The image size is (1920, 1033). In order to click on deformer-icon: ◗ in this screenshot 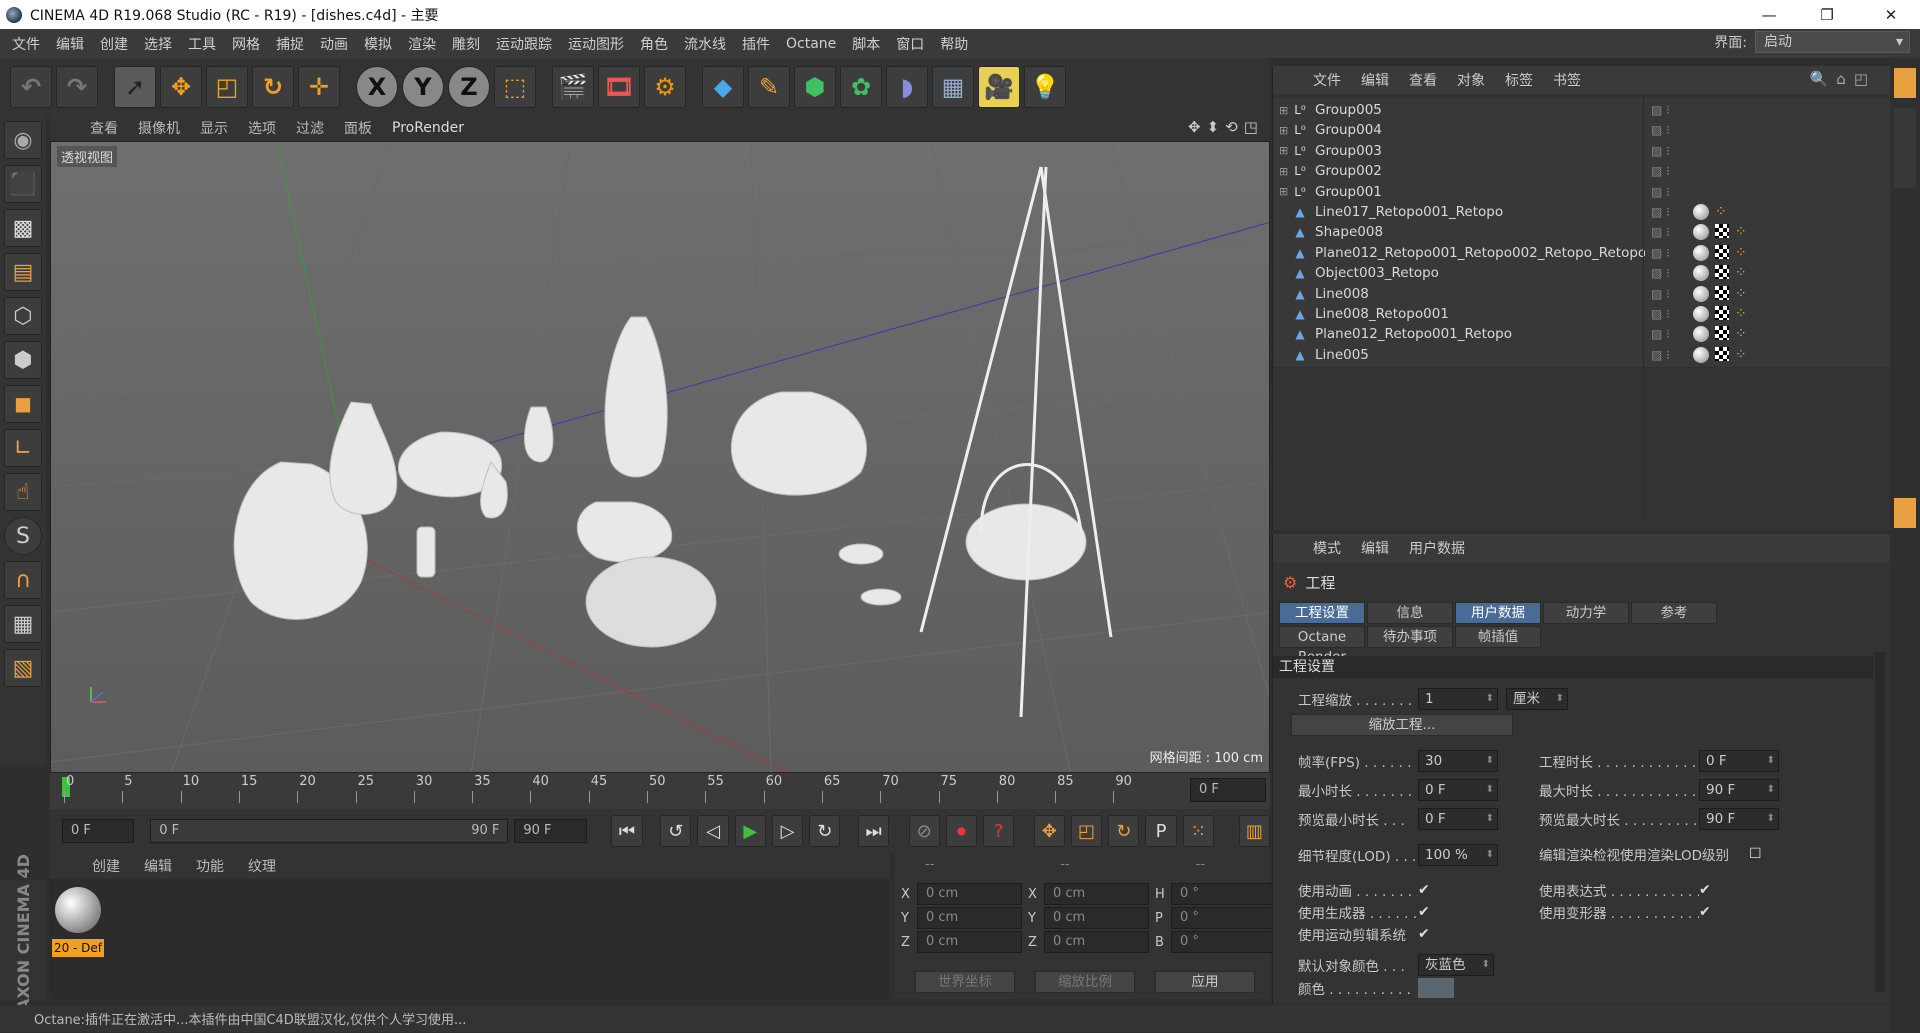, I will do `click(907, 86)`.